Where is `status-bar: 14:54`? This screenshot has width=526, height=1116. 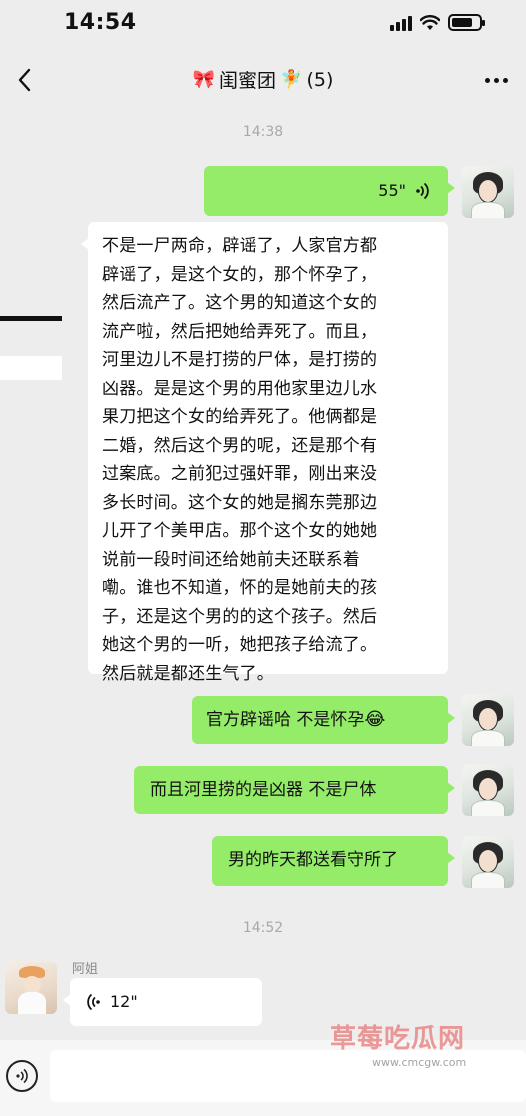 status-bar: 14:54 is located at coordinates (263, 24).